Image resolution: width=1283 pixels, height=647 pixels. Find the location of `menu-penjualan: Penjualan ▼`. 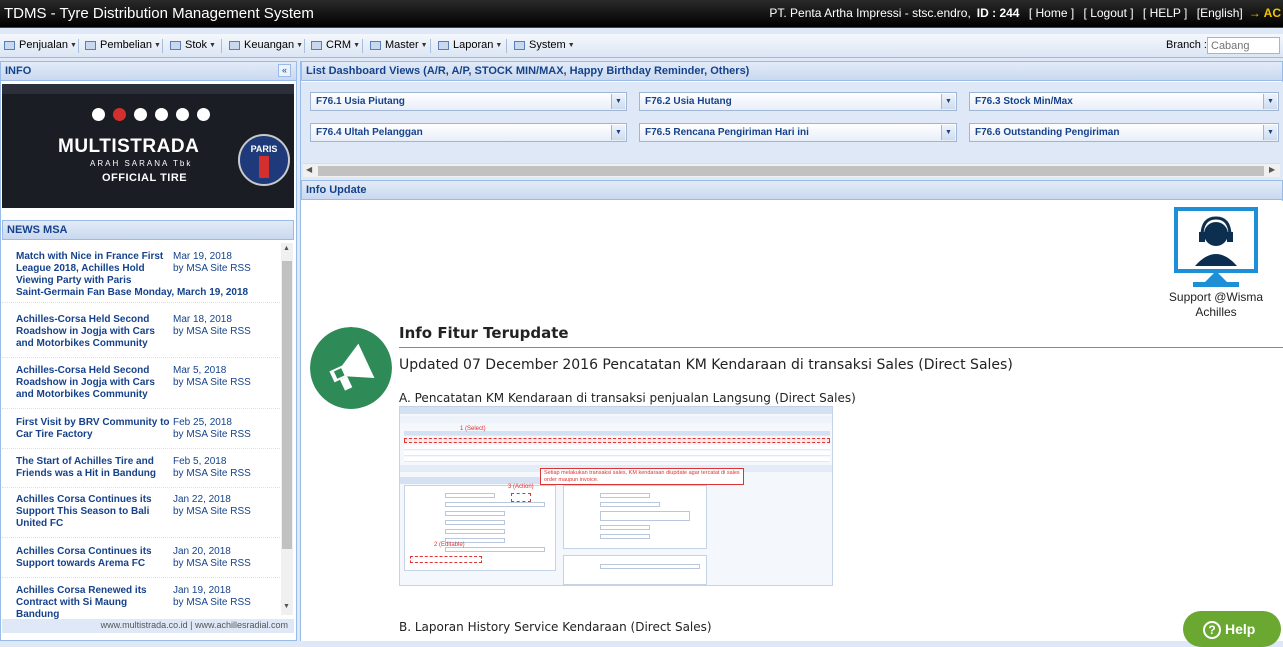

menu-penjualan: Penjualan ▼ is located at coordinates (40, 45).